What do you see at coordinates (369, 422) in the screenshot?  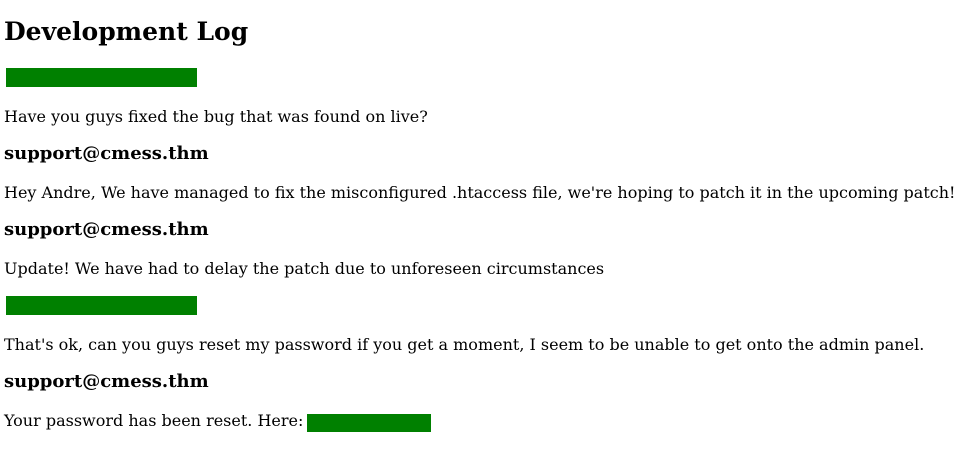 I see `redacted-password` at bounding box center [369, 422].